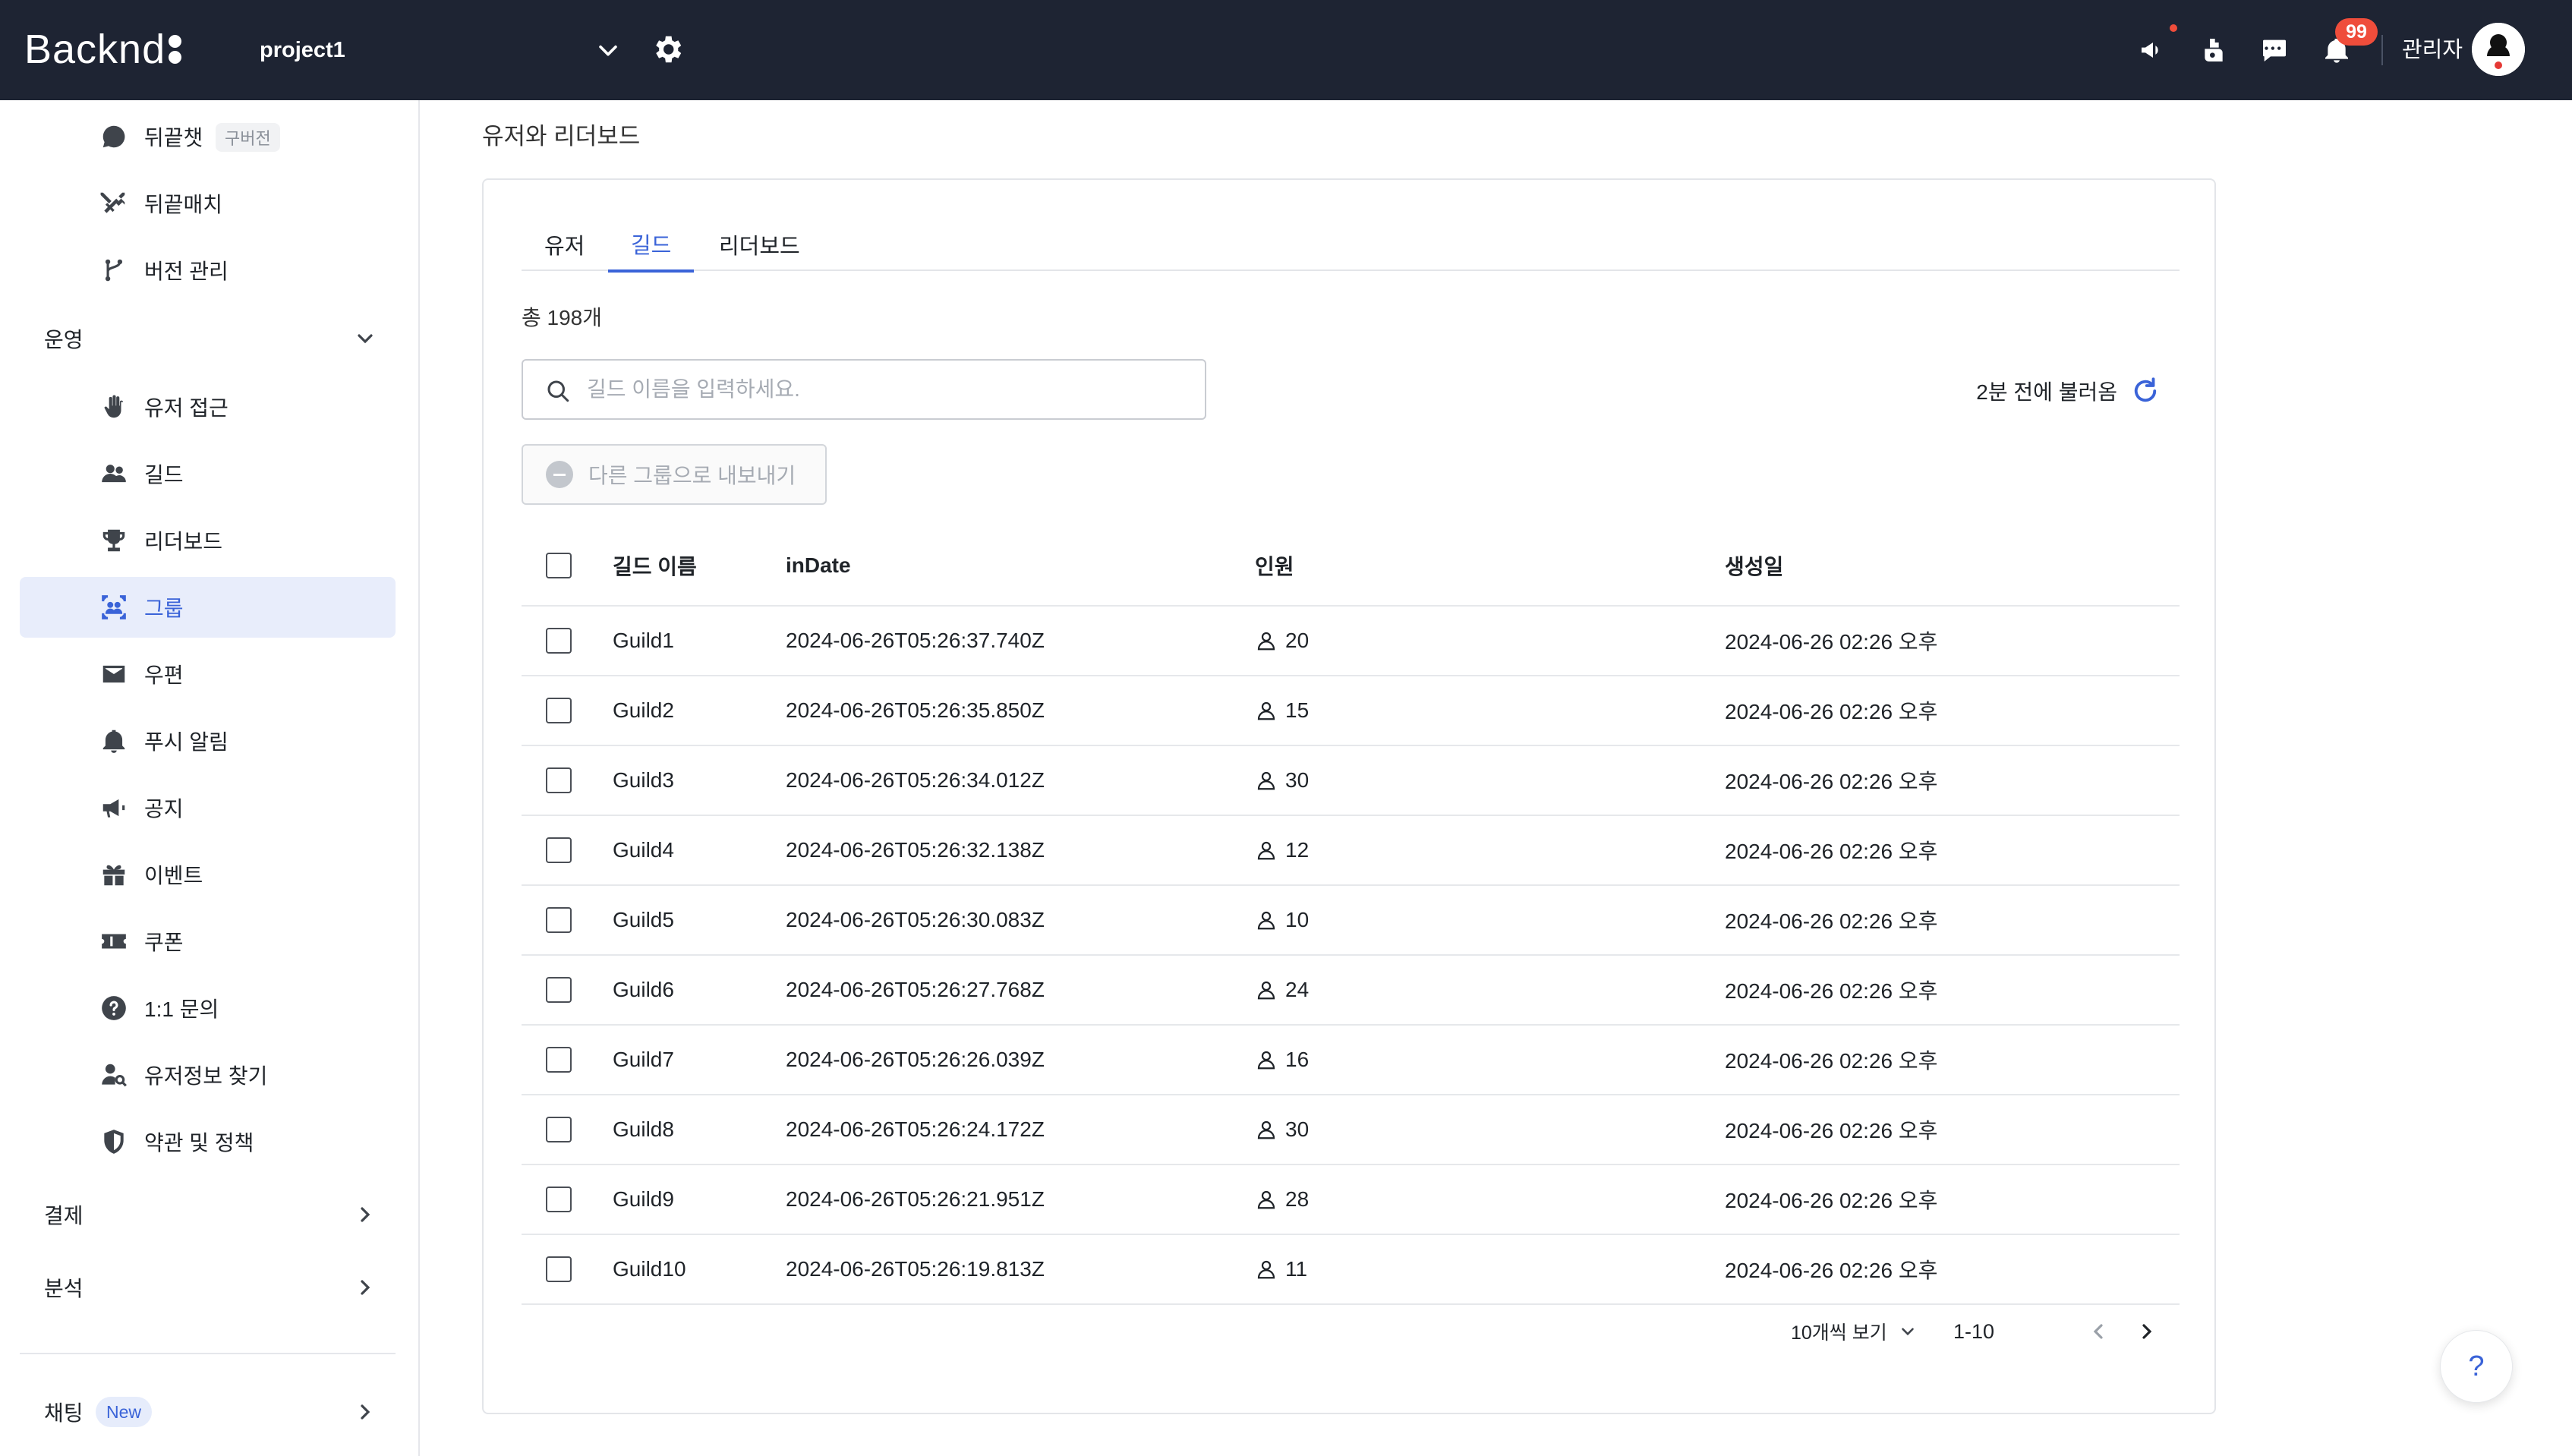 This screenshot has width=2572, height=1456. Describe the element at coordinates (208, 1075) in the screenshot. I see `sidebar-item-user-search: 유저정보 찾기` at that location.